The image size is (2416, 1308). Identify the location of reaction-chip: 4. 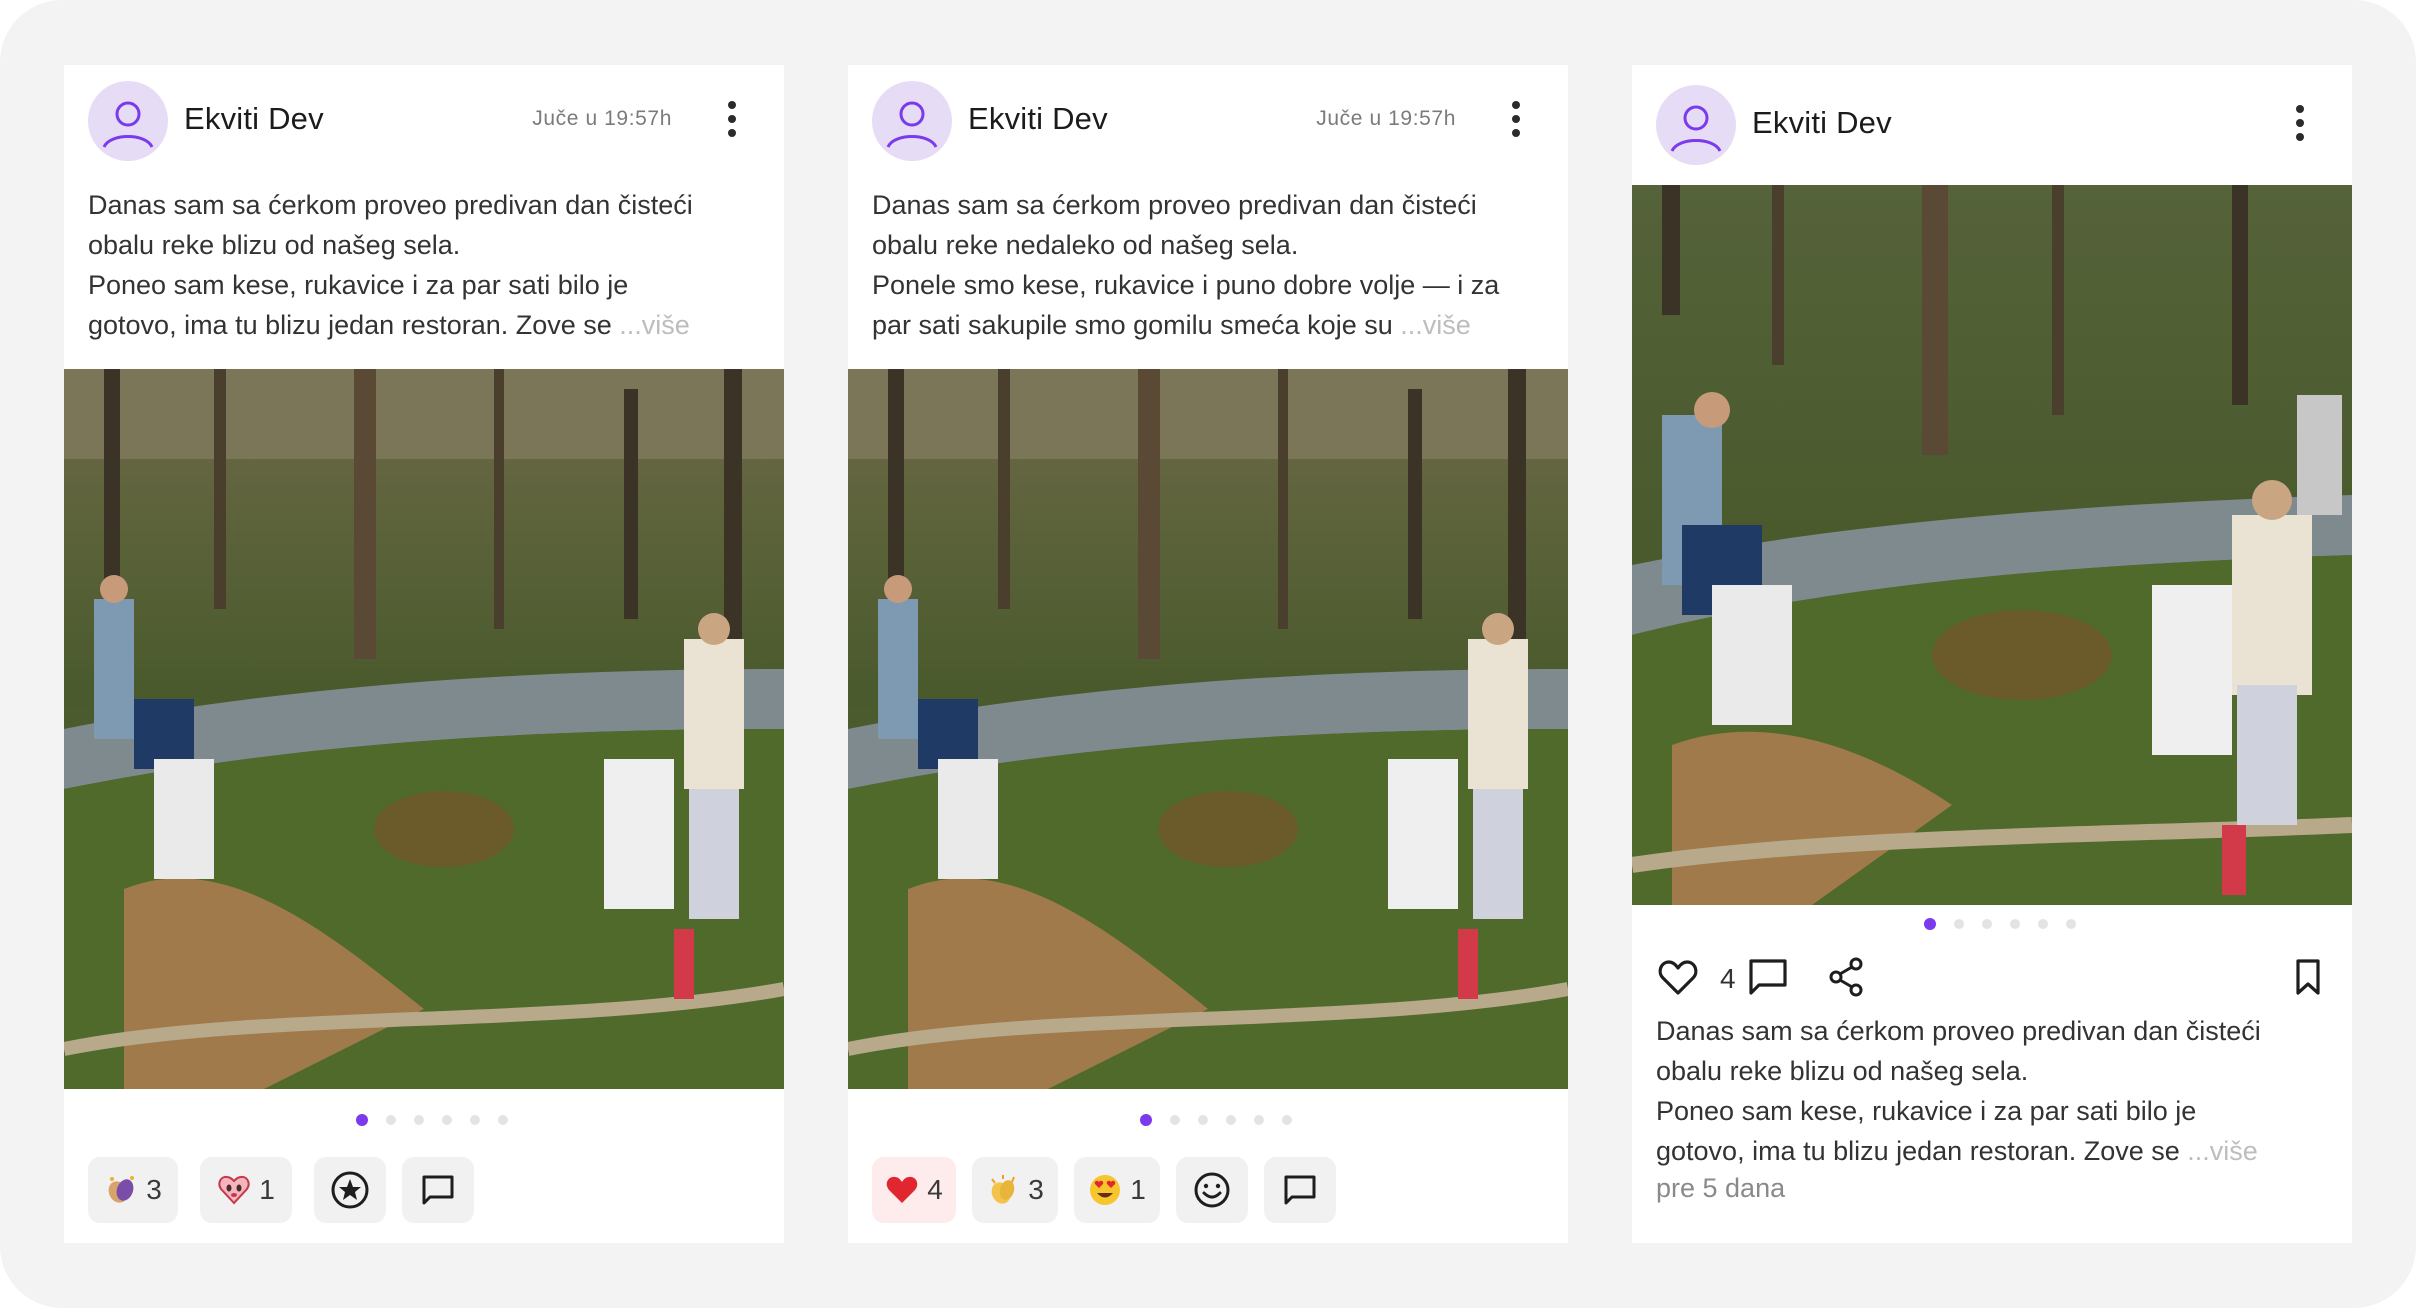
(914, 1190).